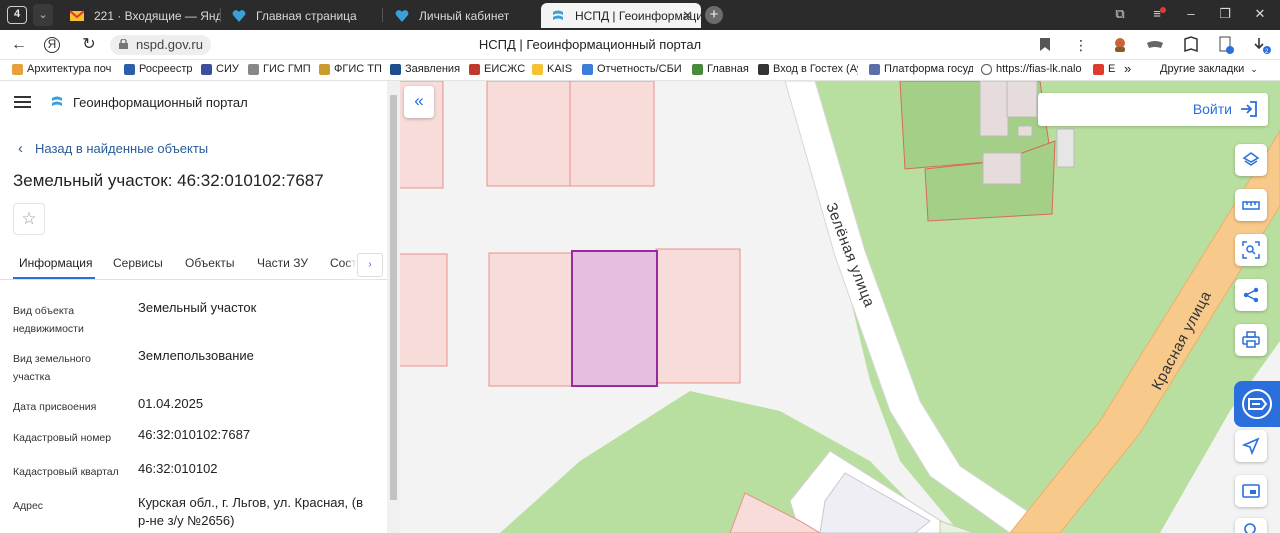 This screenshot has width=1280, height=533. I want to click on bookmark-item: Вход в Гостех (Ау, so click(808, 69).